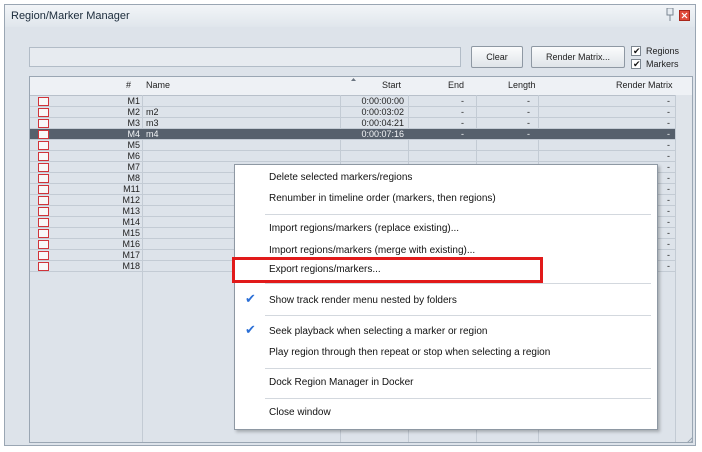 The image size is (702, 452). I want to click on table-row: M4 m4 0:00:07:16 - - -, so click(361, 134).